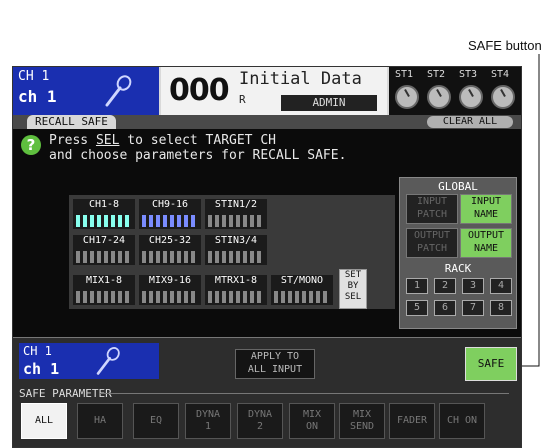  I want to click on param-mix-send-button: MIX SEND, so click(362, 421).